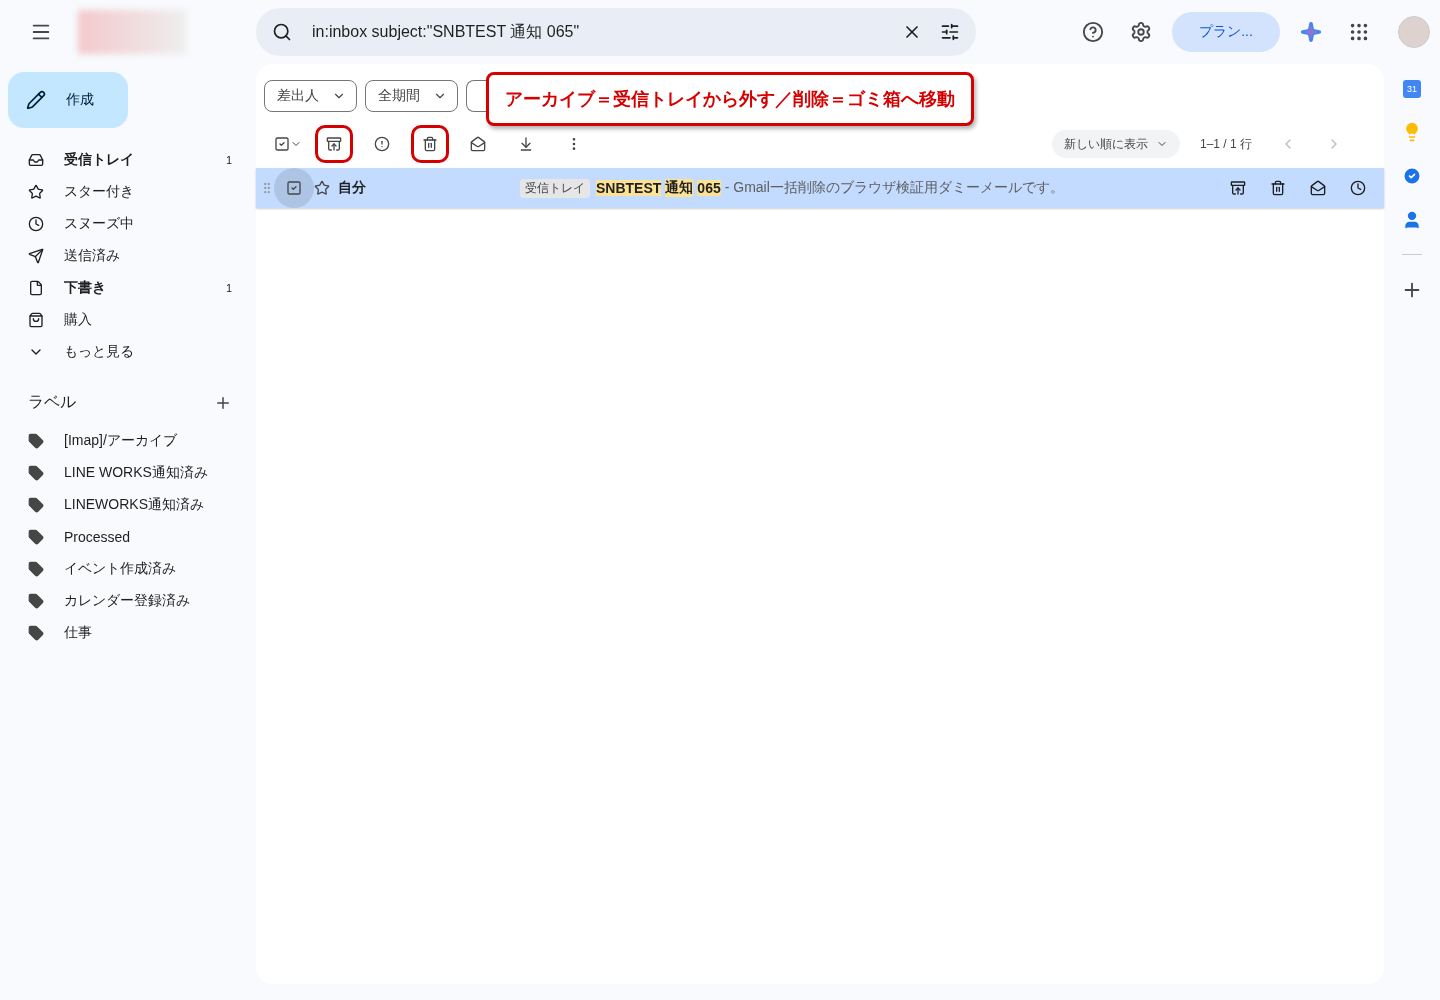 This screenshot has width=1440, height=1000. Describe the element at coordinates (730, 99) in the screenshot. I see `annotation-callout: アーカイブ＝受信トレイから外す／削除＝ゴミ箱へ移動` at that location.